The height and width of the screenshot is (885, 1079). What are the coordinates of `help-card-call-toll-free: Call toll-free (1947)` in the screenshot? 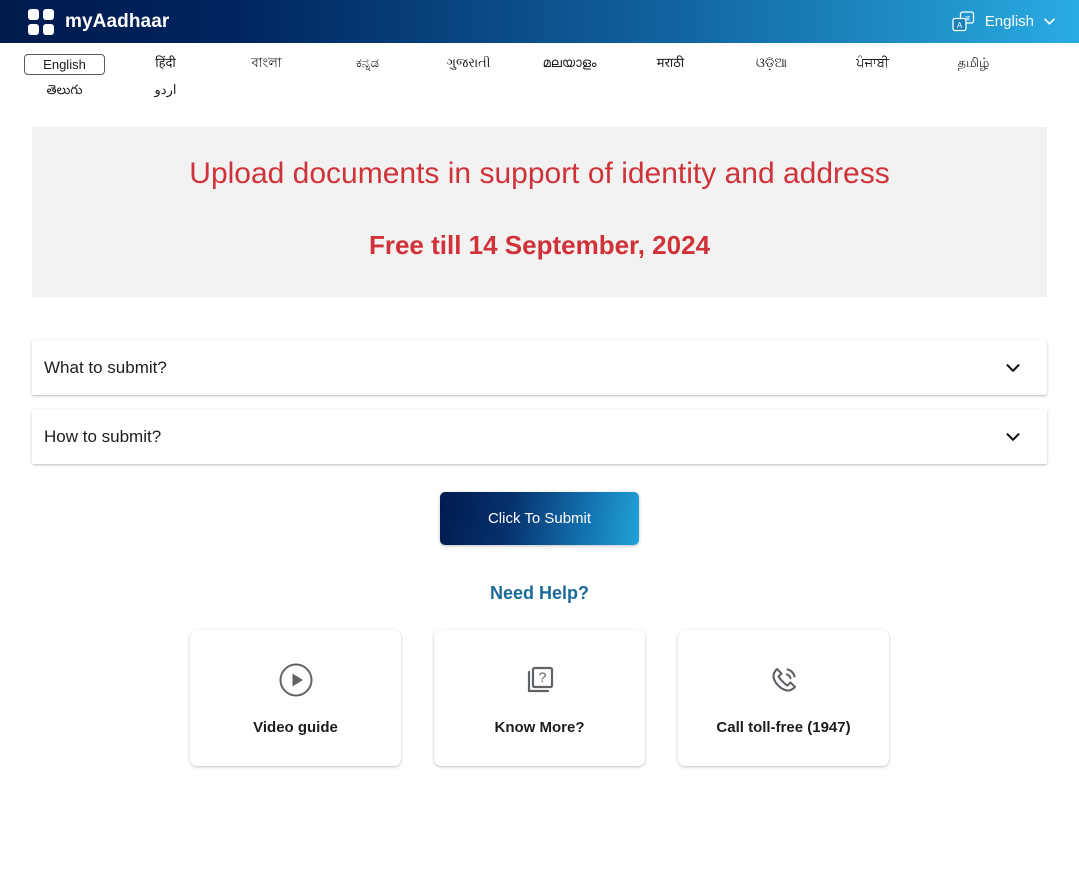 It's located at (783, 698).